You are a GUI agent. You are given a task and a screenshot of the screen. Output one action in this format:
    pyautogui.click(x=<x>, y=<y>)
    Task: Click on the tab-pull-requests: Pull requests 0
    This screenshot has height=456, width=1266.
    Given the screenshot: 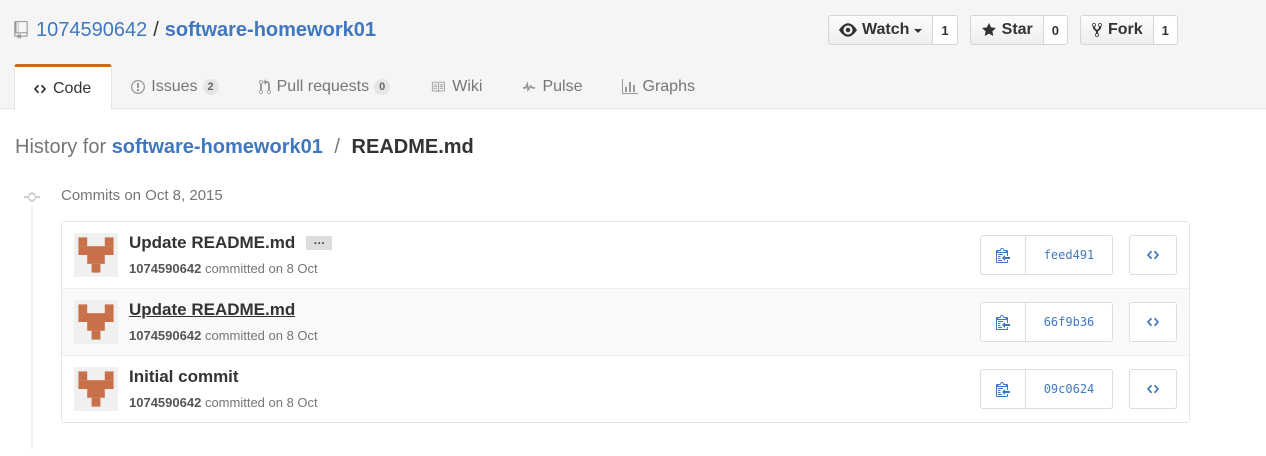 What is the action you would take?
    pyautogui.click(x=326, y=86)
    